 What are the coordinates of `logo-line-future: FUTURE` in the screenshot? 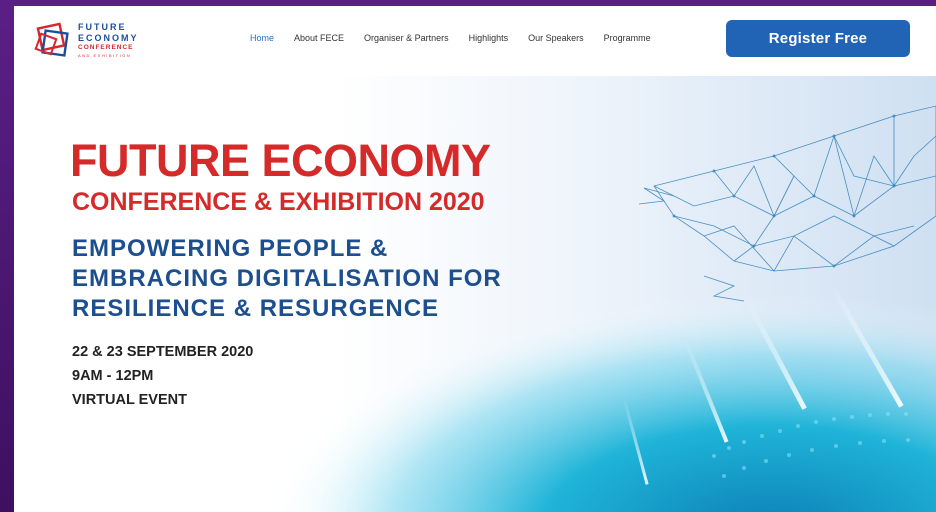 It's located at (102, 27).